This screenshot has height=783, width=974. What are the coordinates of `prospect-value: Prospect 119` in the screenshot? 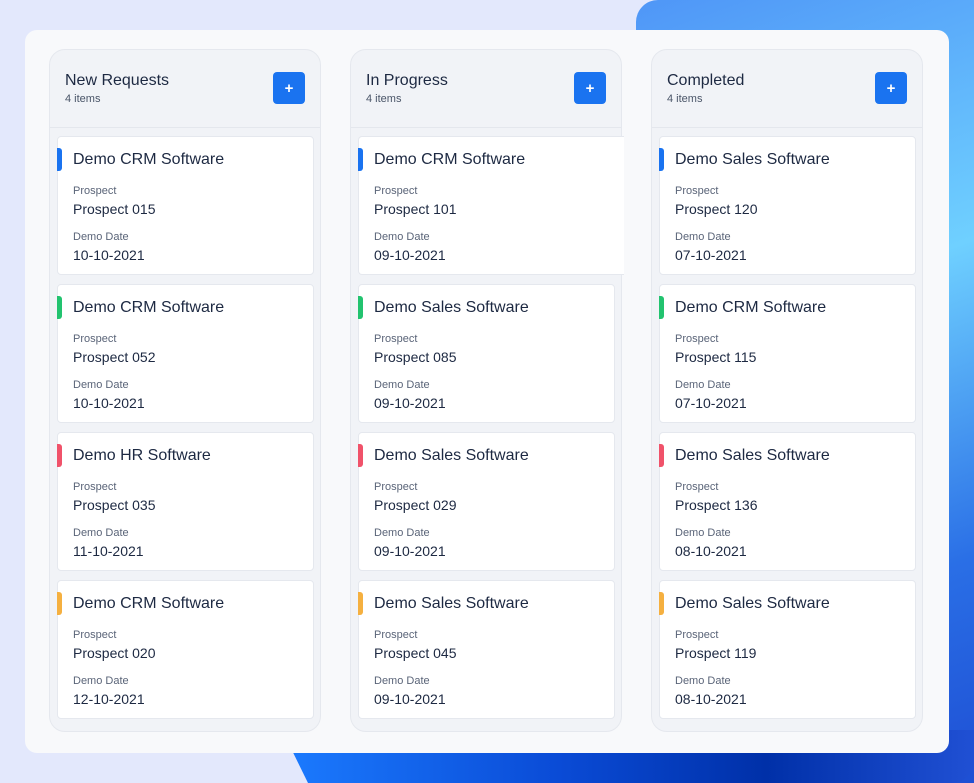 It's located at (716, 653).